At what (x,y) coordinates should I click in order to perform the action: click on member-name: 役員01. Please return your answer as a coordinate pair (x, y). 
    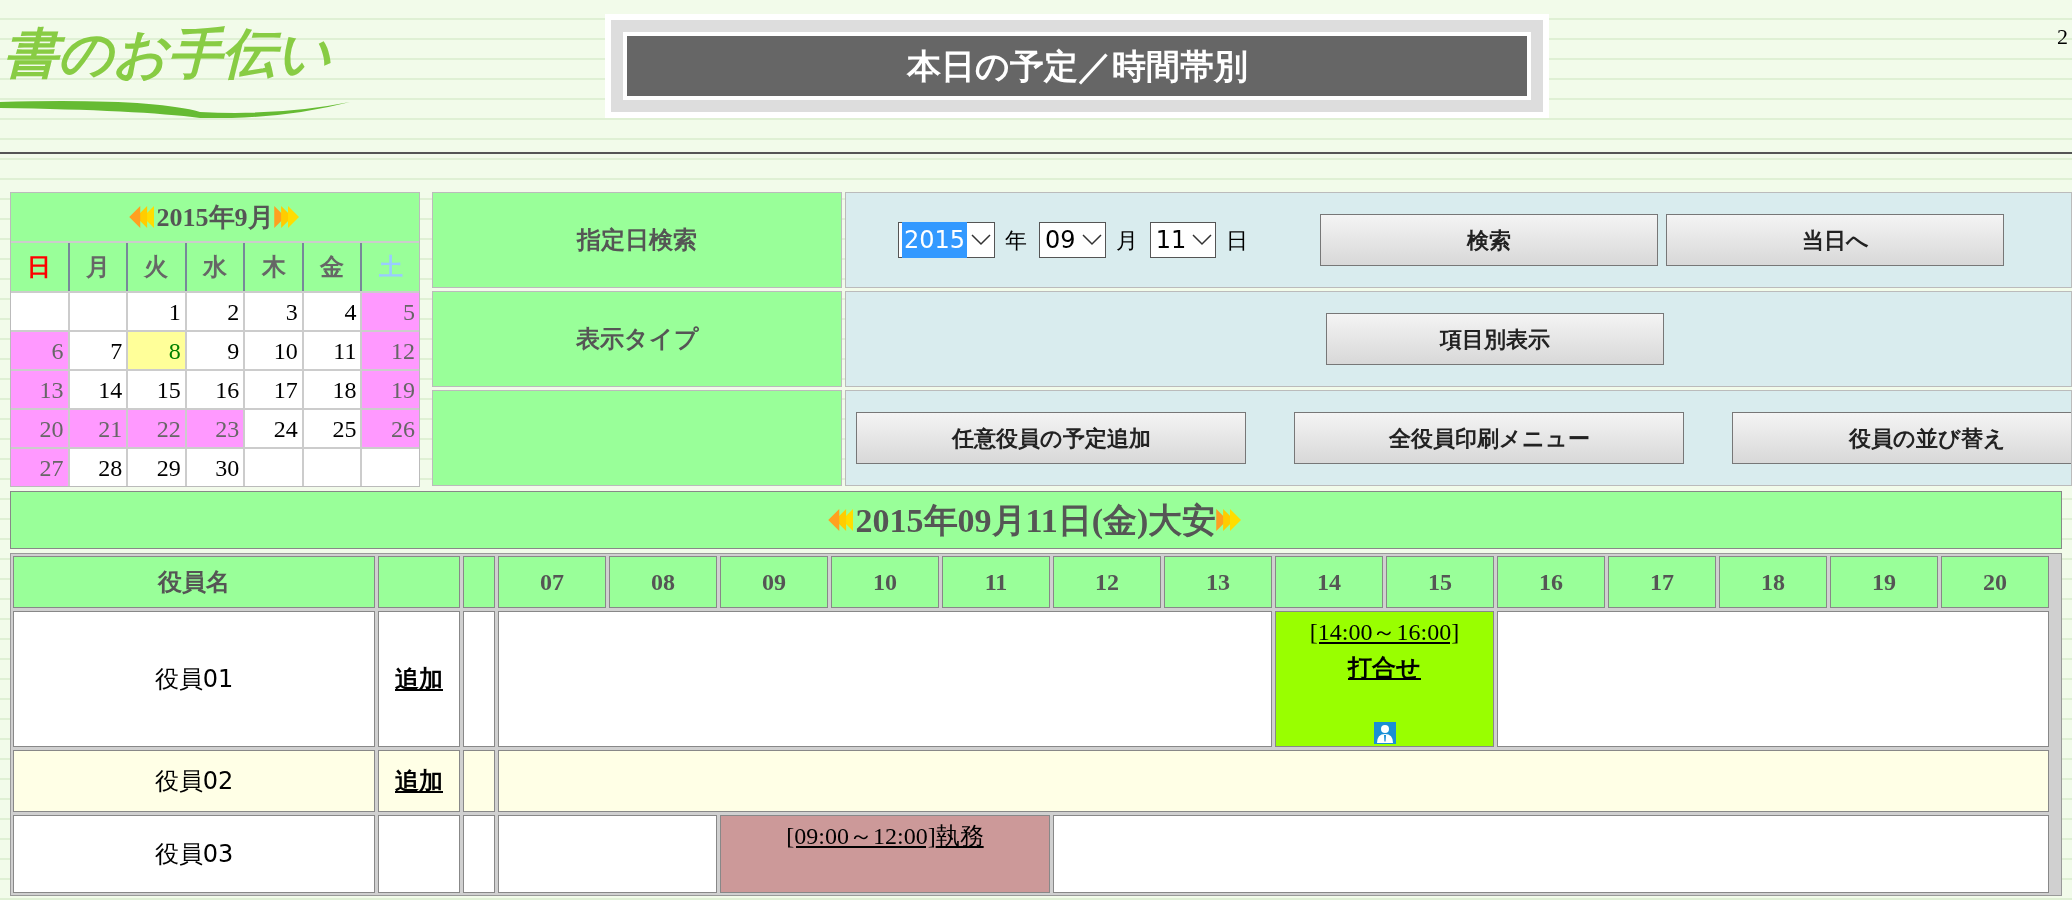
    Looking at the image, I should click on (194, 679).